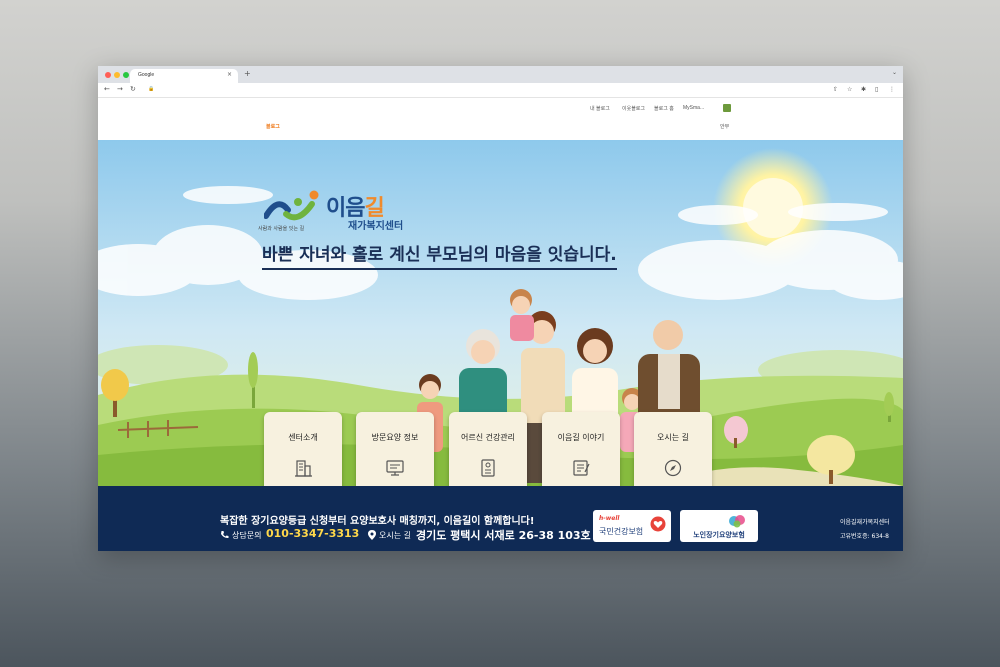 This screenshot has height=667, width=1000. I want to click on tab-close-icon: ×, so click(229, 74).